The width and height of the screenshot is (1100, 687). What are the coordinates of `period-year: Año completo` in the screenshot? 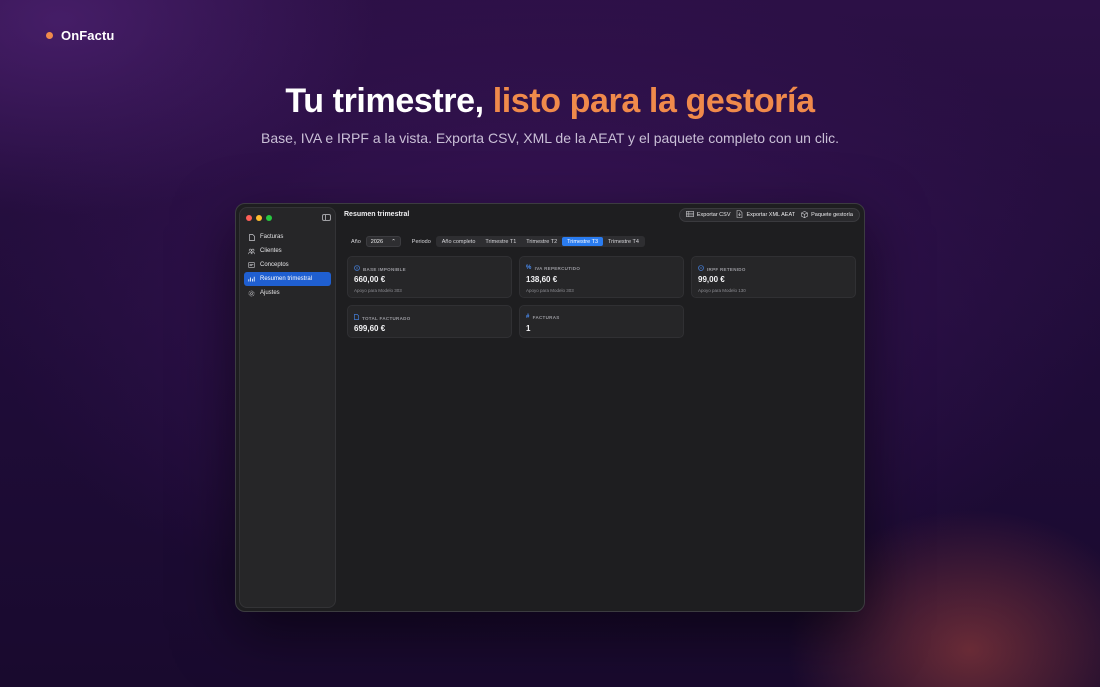 It's located at (459, 241).